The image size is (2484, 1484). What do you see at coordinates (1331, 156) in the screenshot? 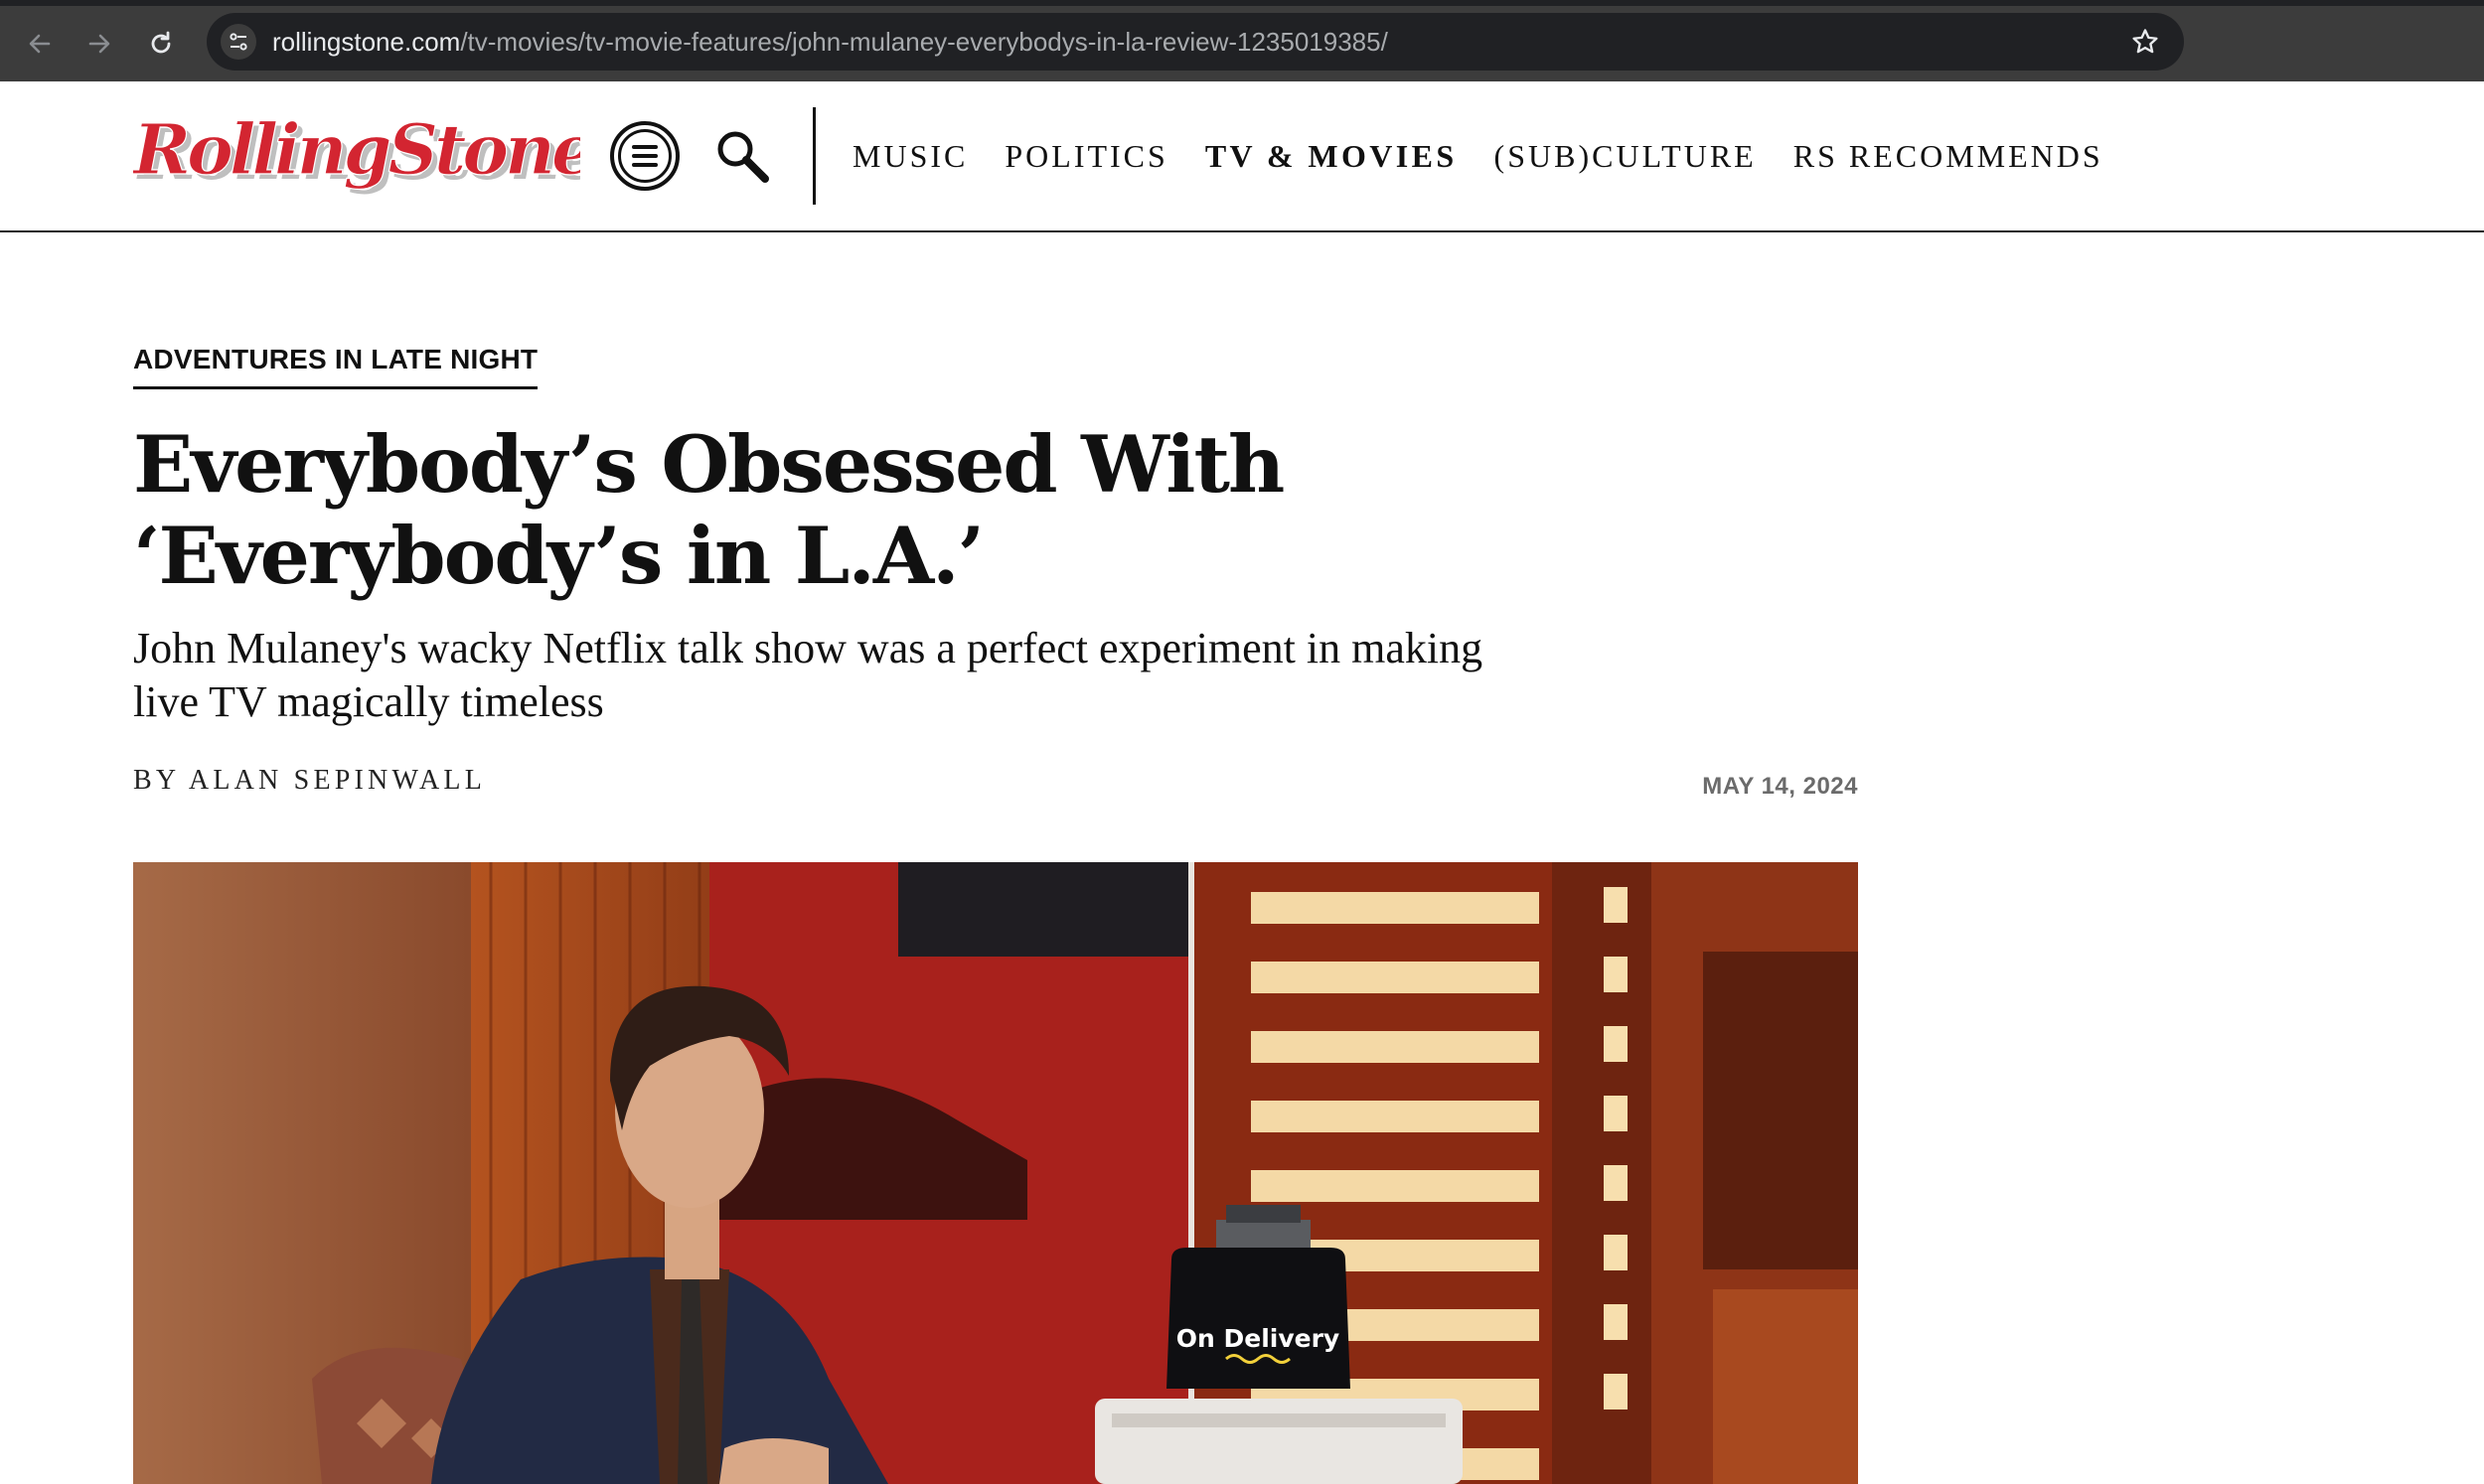
I see `nav-tv-movies: TV & MOVIES` at bounding box center [1331, 156].